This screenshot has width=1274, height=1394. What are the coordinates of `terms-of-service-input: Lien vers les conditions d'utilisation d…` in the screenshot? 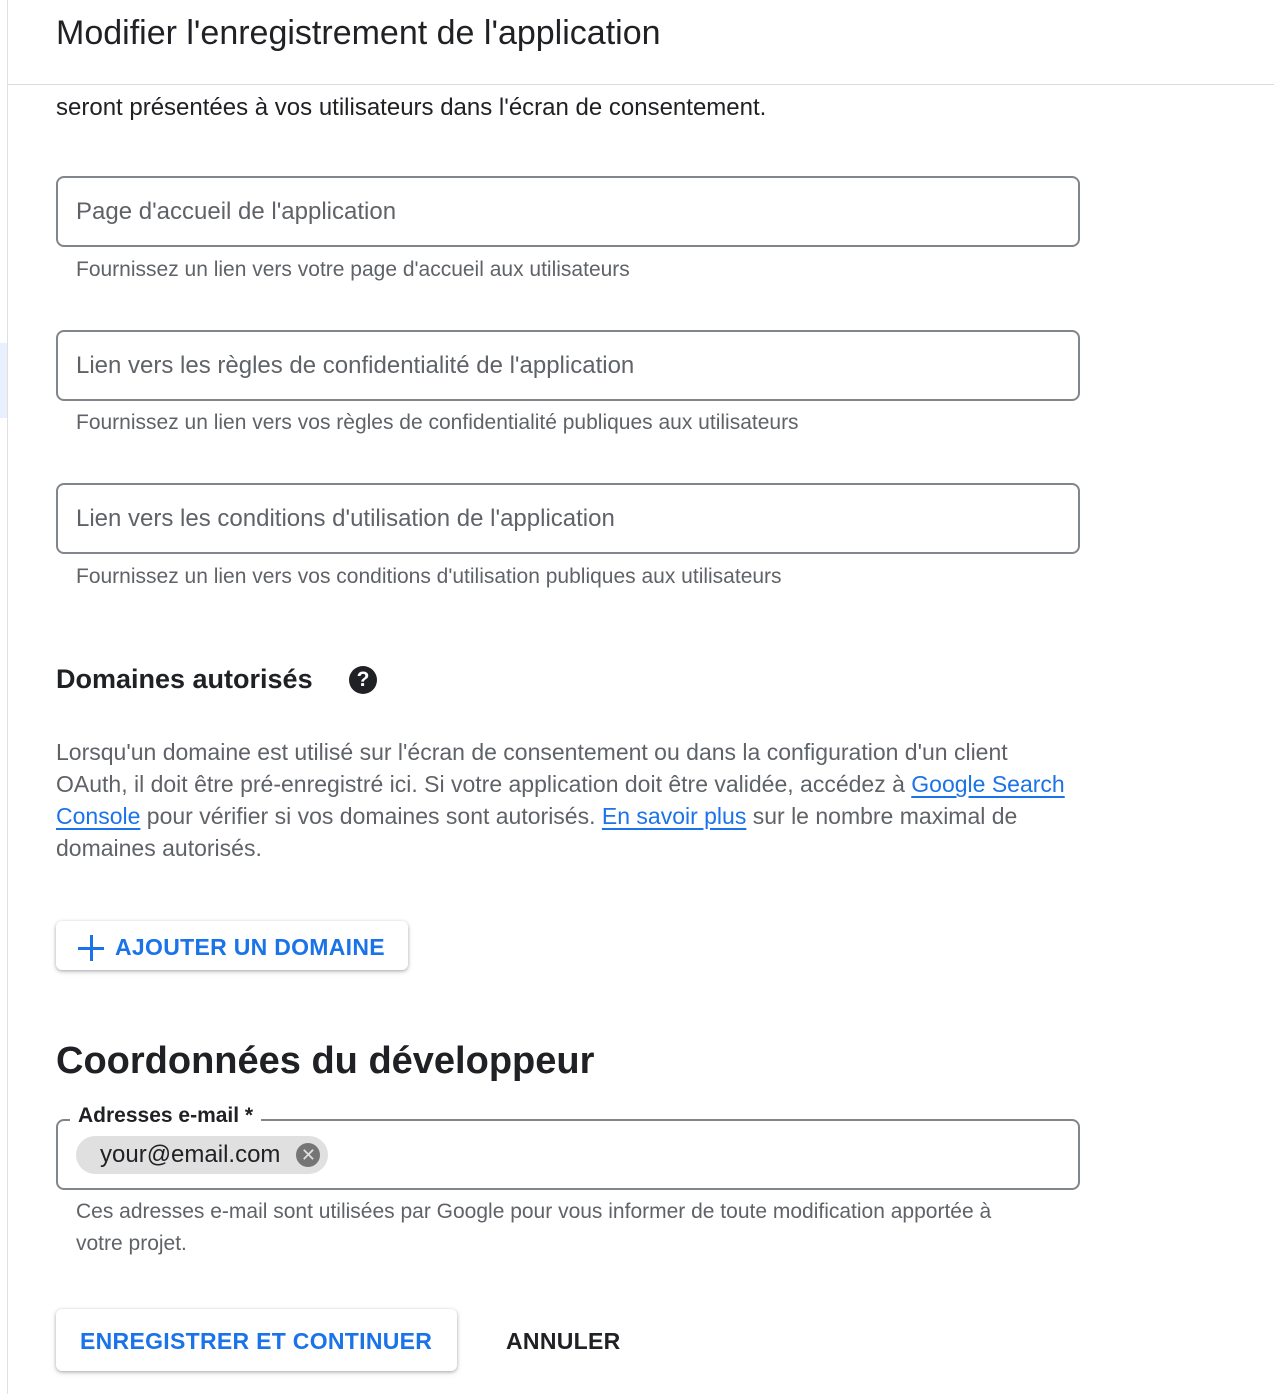 It's located at (568, 518).